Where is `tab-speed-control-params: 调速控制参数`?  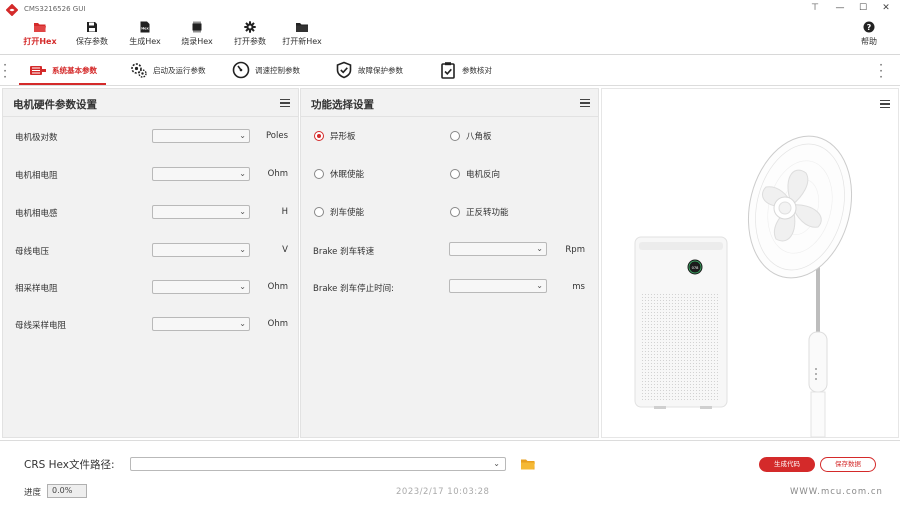 tab-speed-control-params: 调速控制参数 is located at coordinates (266, 70).